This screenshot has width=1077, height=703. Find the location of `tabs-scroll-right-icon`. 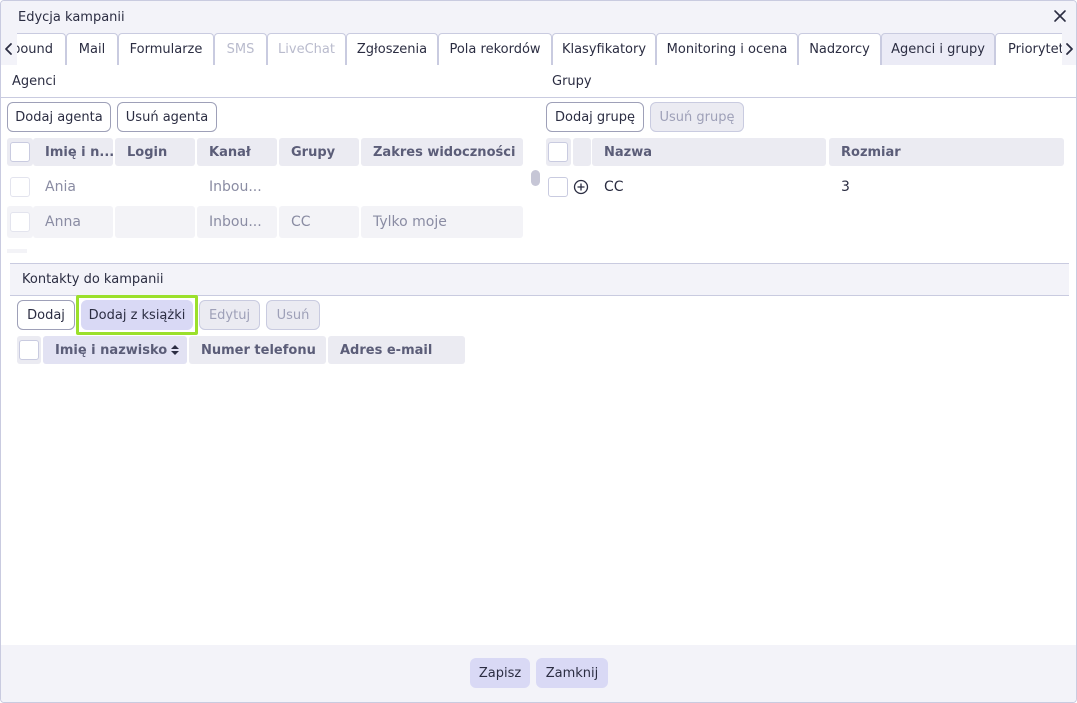

tabs-scroll-right-icon is located at coordinates (1069, 49).